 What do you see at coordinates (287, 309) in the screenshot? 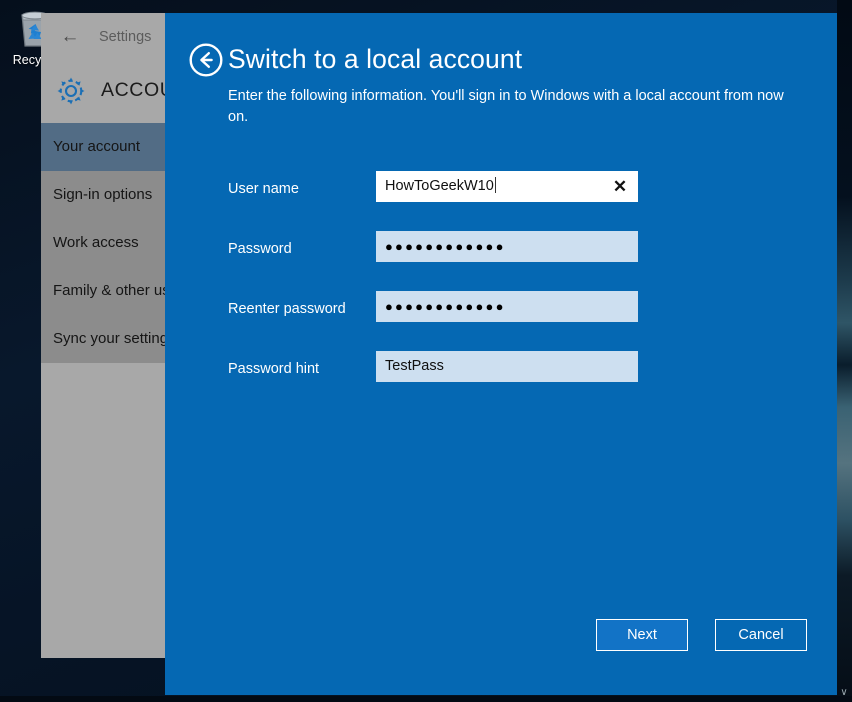
I see `reenter-password-label: Reenter password` at bounding box center [287, 309].